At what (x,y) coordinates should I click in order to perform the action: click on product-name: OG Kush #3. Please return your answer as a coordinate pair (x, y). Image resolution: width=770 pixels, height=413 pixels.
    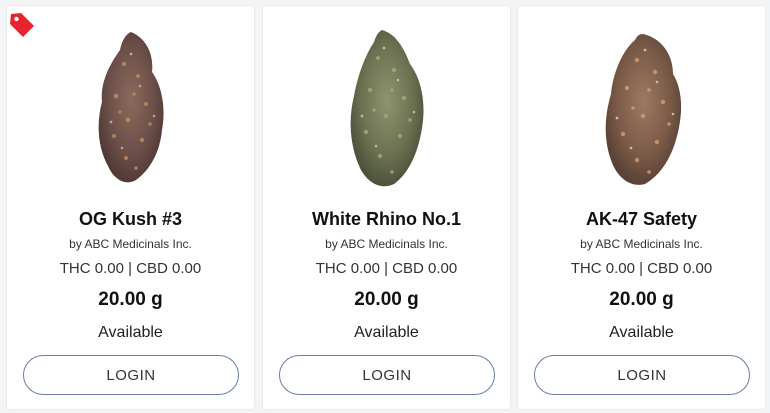
    Looking at the image, I should click on (130, 219).